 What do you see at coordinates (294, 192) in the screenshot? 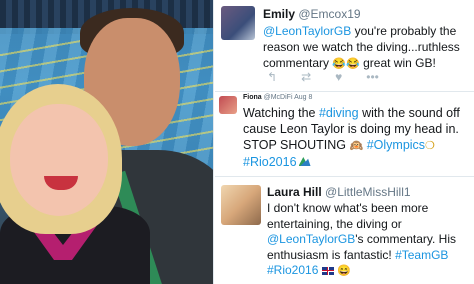
I see `author-name: Laura Hill` at bounding box center [294, 192].